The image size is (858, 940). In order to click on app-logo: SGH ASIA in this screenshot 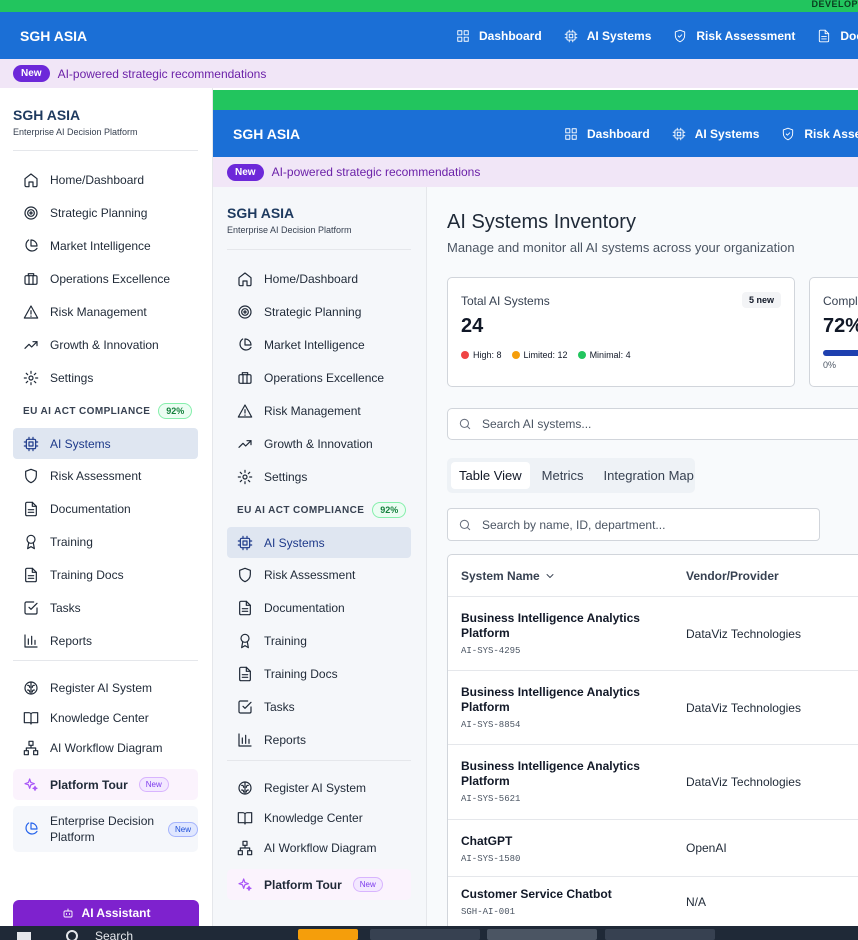, I will do `click(53, 36)`.